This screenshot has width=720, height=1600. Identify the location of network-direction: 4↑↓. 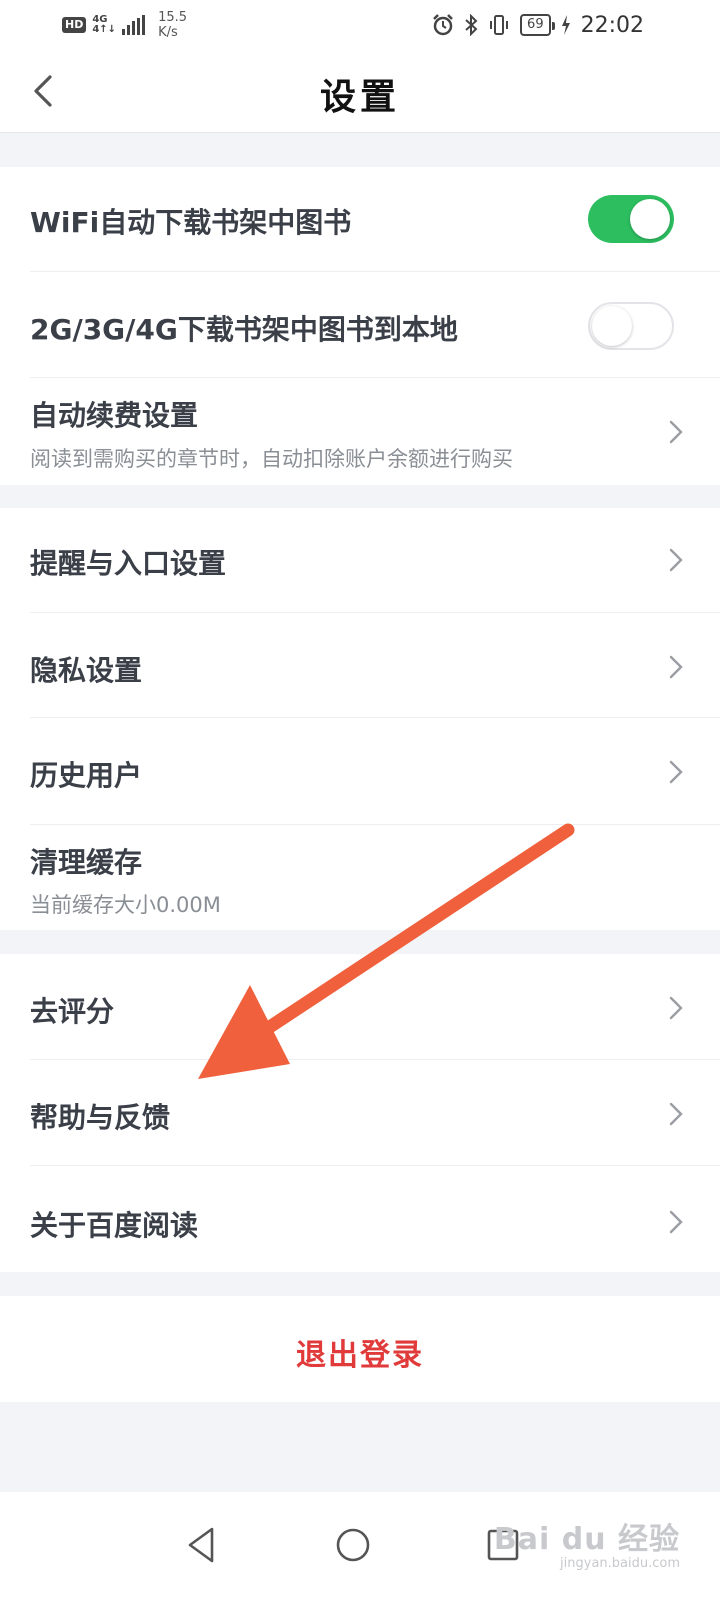
(104, 29).